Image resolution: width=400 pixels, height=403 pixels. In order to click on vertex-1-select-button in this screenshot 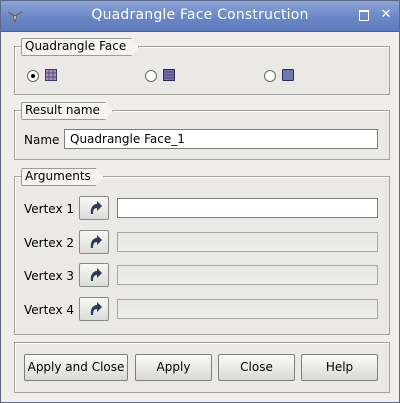, I will do `click(94, 208)`.